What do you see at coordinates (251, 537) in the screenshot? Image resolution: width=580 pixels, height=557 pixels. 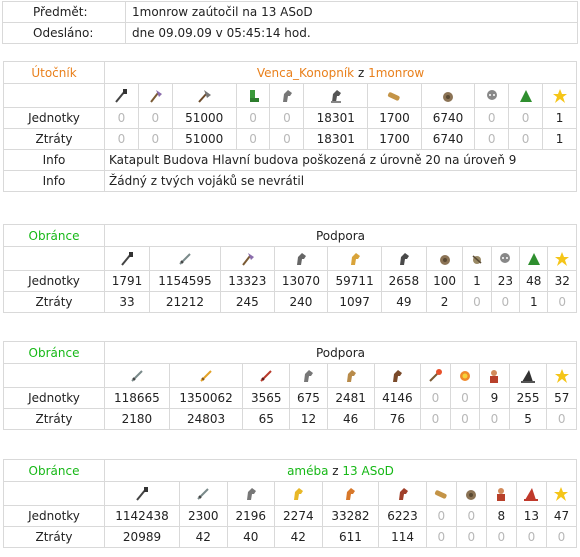 I see `loss-count: 40` at bounding box center [251, 537].